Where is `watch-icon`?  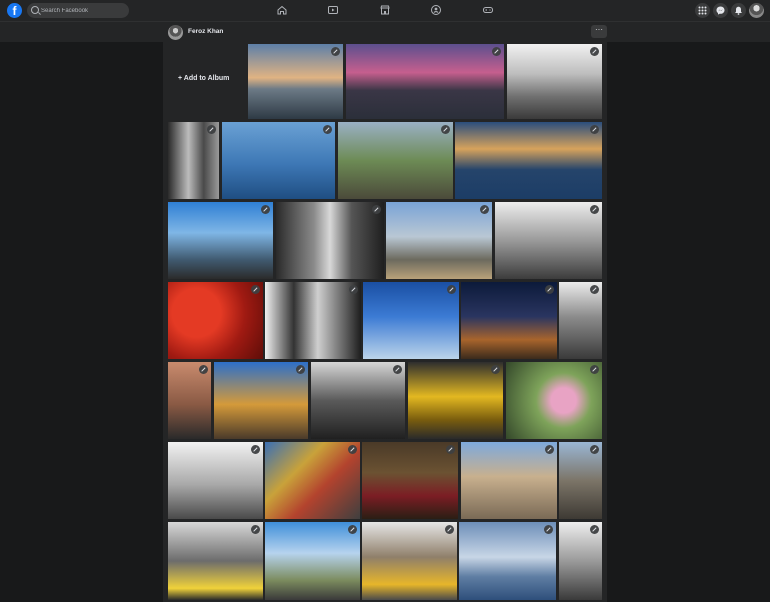 watch-icon is located at coordinates (333, 10).